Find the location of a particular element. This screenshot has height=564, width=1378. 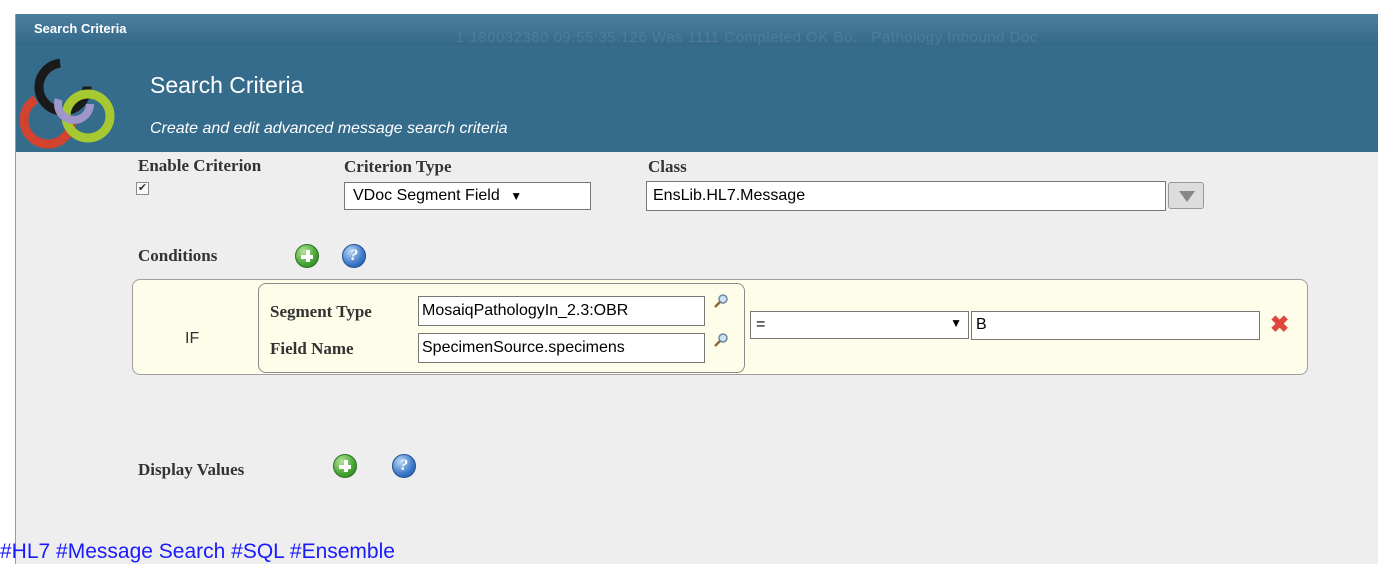

criterion-type-select: VDoc Segment Field ▼ is located at coordinates (467, 196).